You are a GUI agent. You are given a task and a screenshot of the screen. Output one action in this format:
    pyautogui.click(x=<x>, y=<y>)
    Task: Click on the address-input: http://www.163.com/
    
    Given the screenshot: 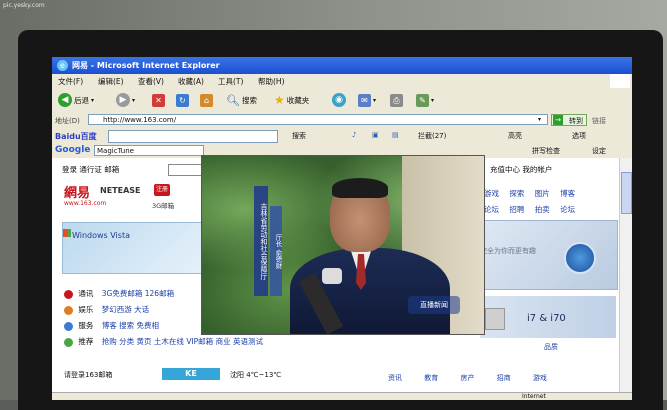 What is the action you would take?
    pyautogui.click(x=318, y=119)
    